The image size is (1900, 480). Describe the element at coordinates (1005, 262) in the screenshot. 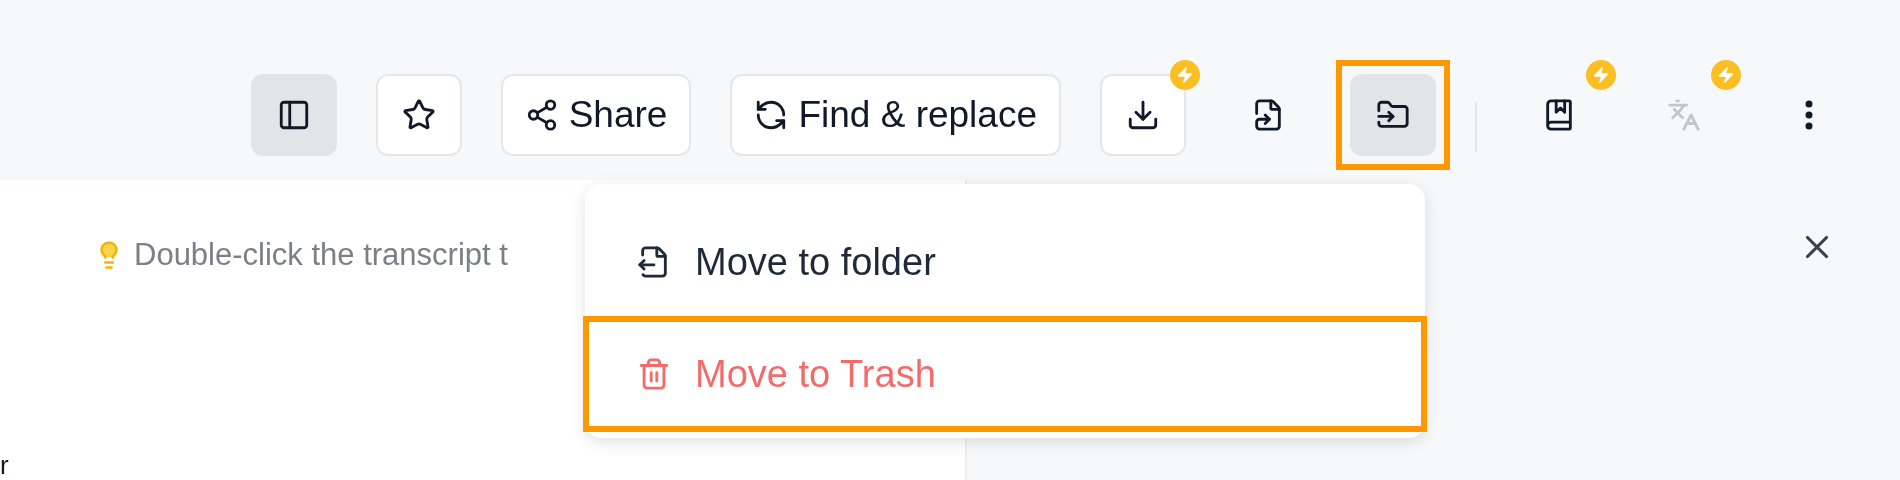

I see `menu-item: Move to folder` at that location.